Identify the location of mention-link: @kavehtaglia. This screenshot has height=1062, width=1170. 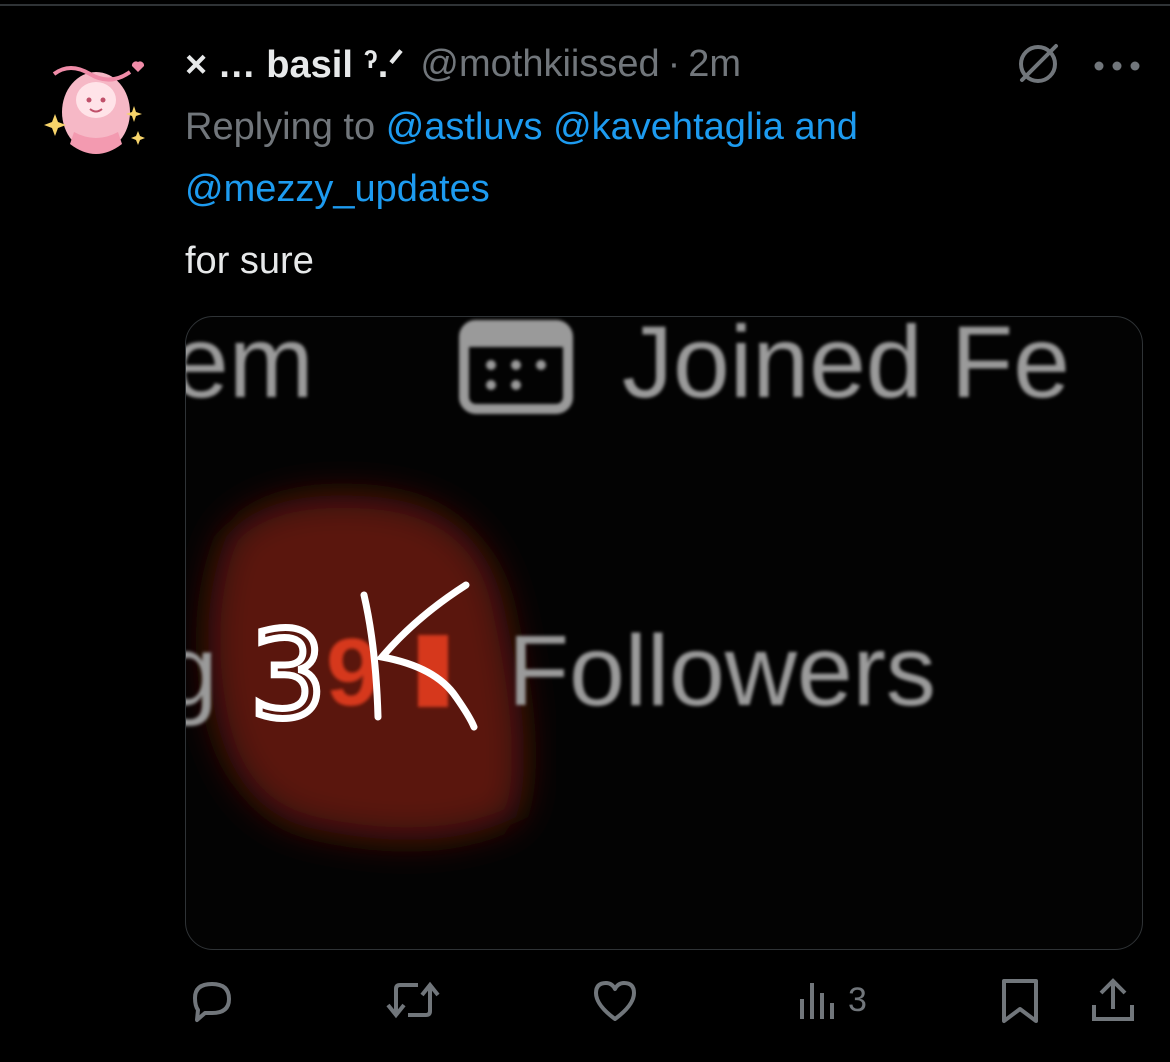
(668, 127).